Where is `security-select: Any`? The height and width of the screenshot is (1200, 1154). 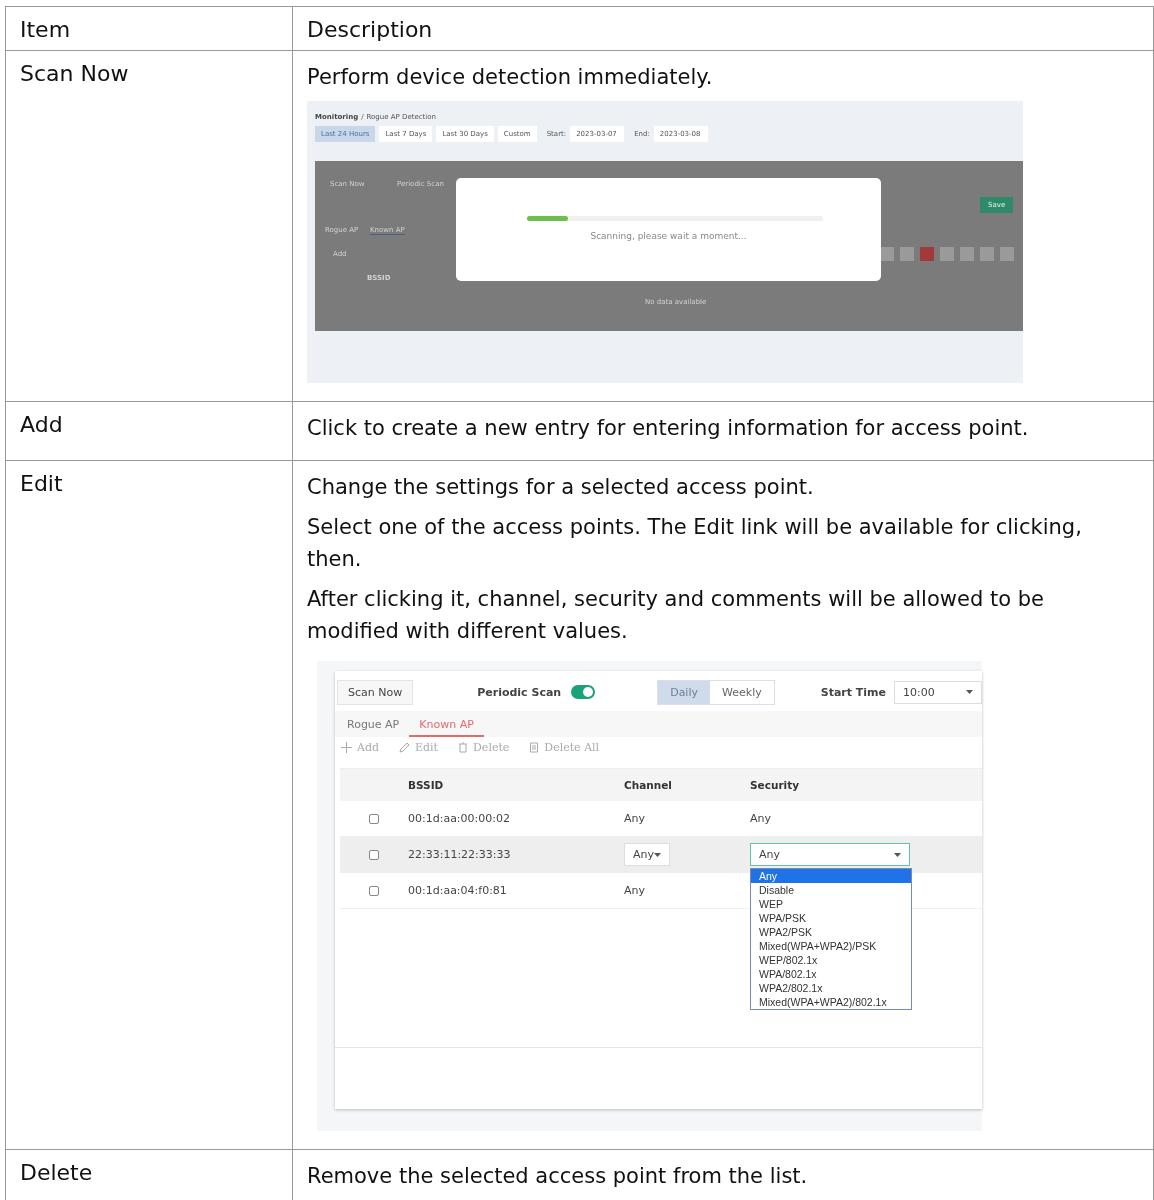
security-select: Any is located at coordinates (830, 854).